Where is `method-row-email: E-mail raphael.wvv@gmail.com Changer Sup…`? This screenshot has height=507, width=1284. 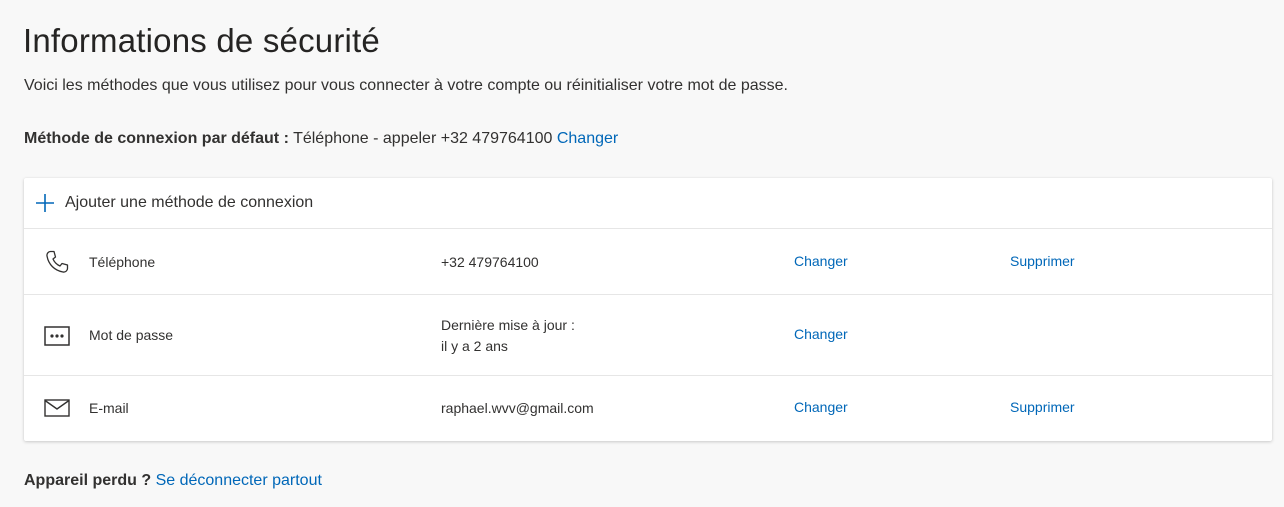 method-row-email: E-mail raphael.wvv@gmail.com Changer Sup… is located at coordinates (648, 408).